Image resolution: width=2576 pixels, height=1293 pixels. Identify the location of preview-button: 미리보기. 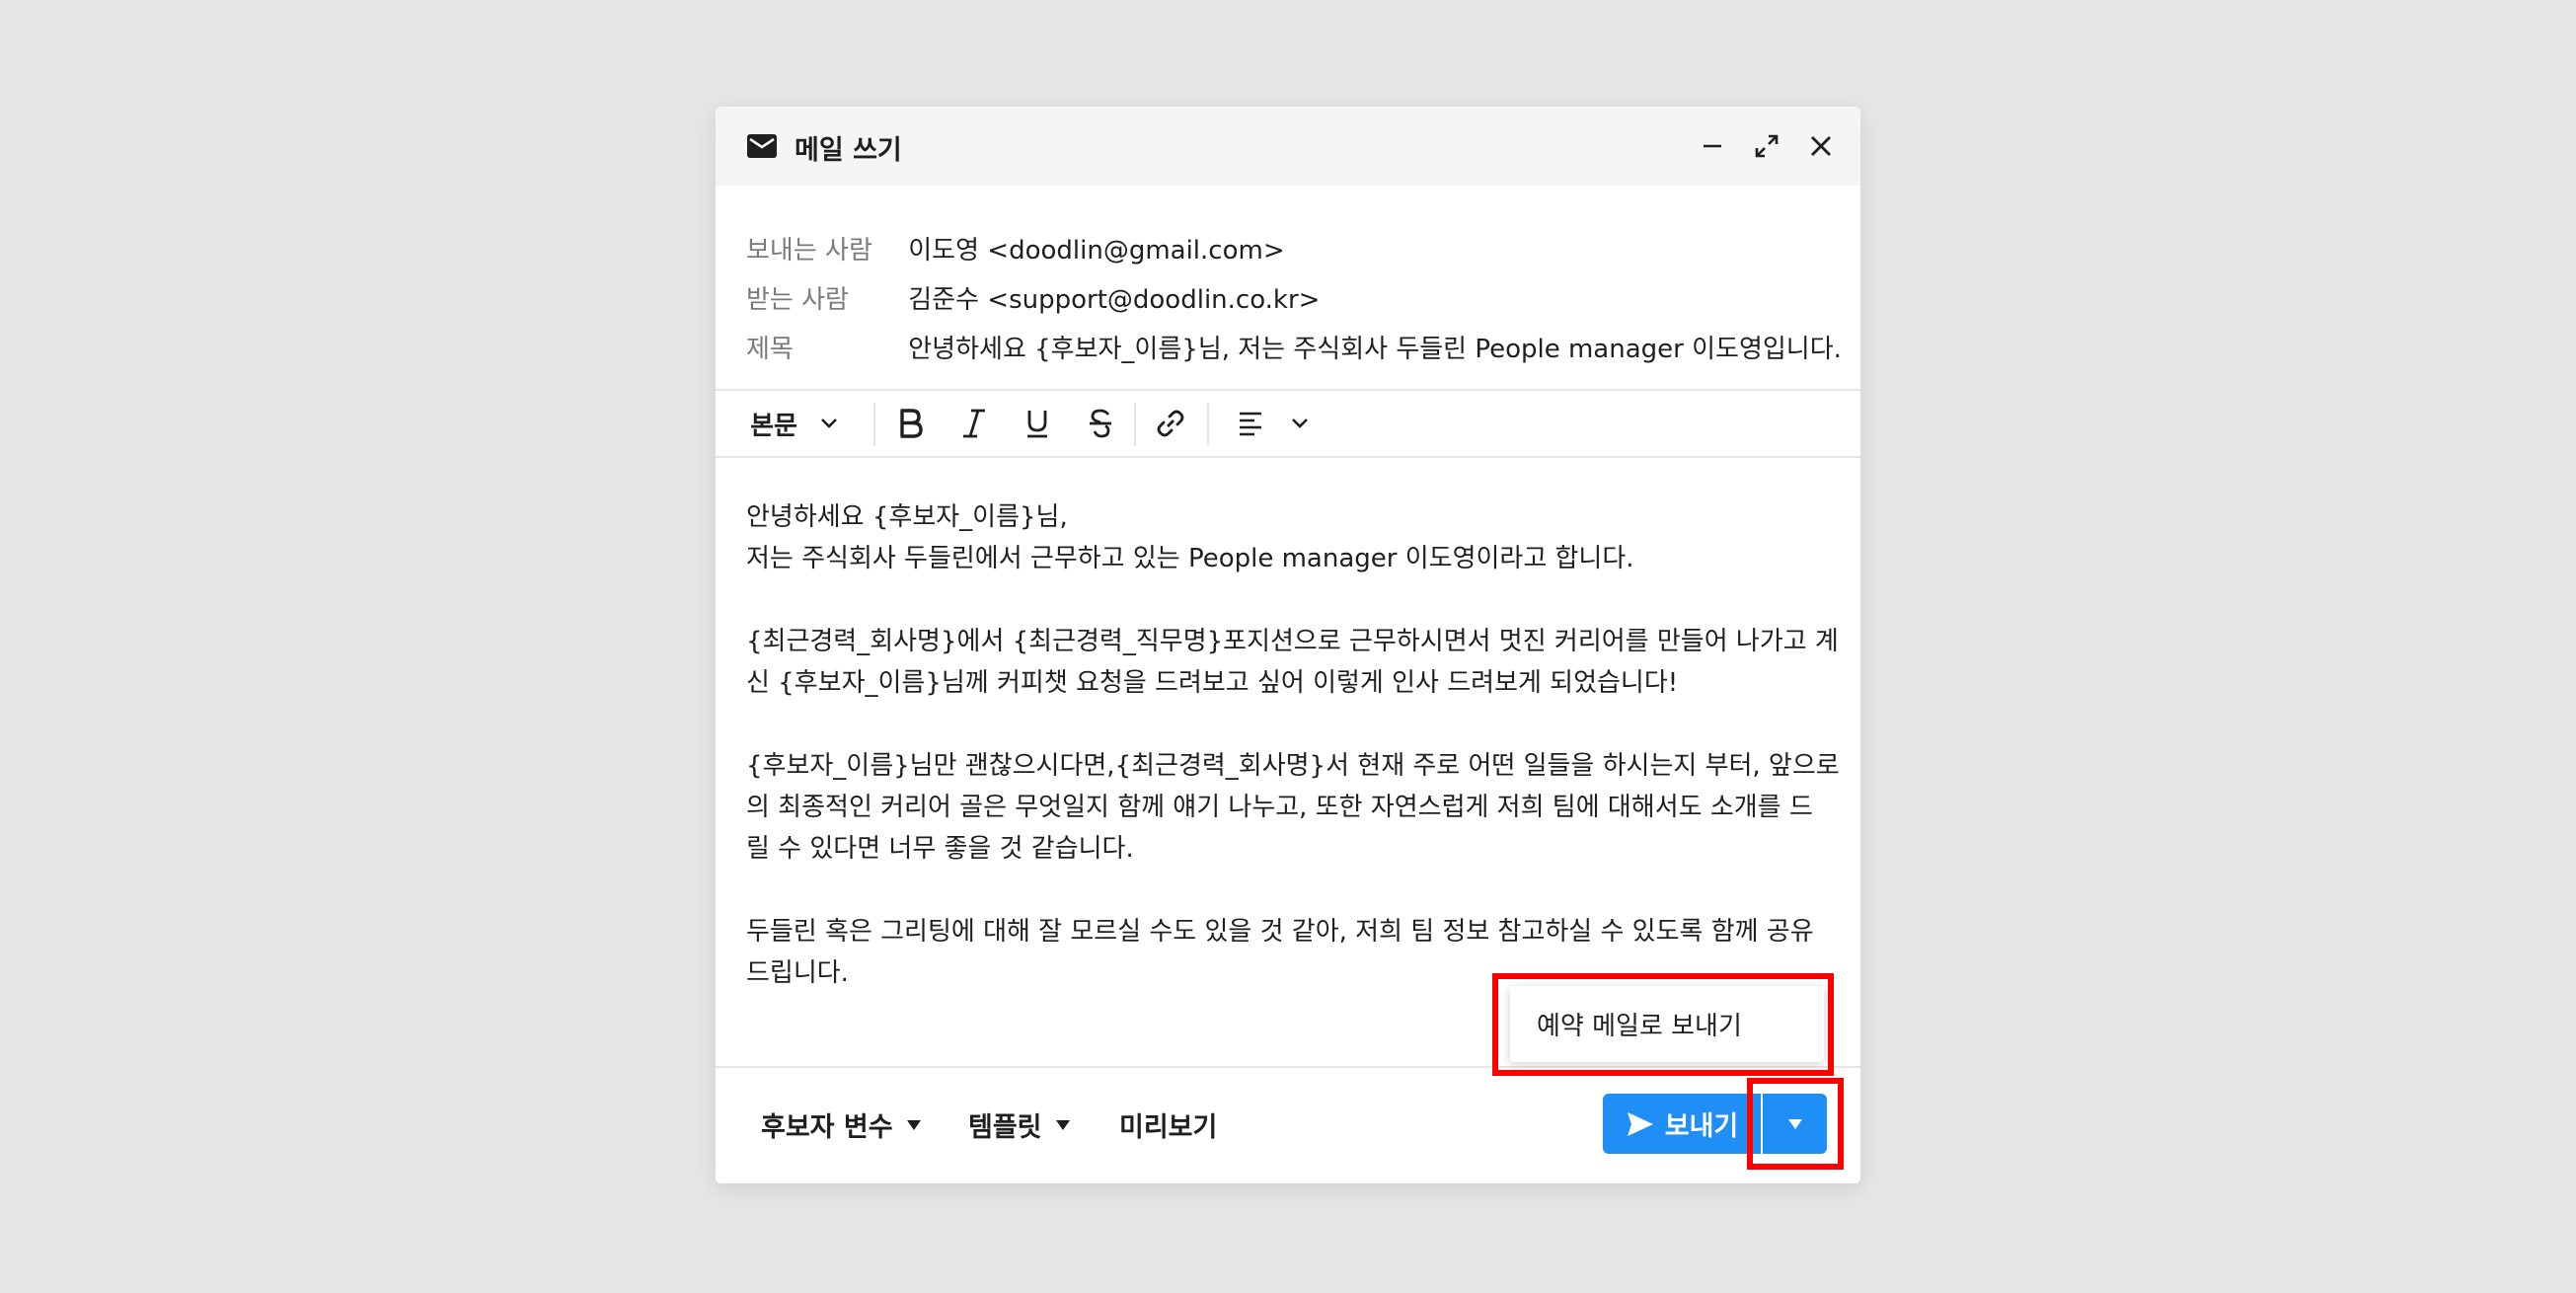
(1168, 1124).